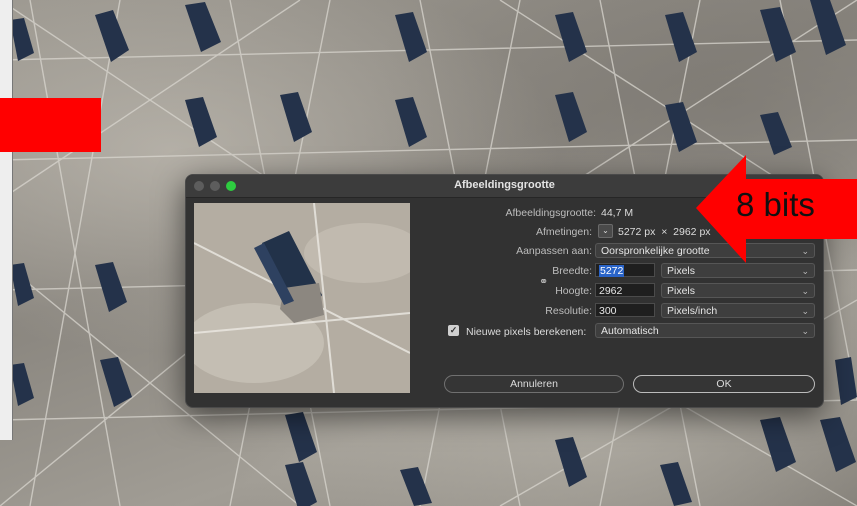 This screenshot has width=857, height=506. What do you see at coordinates (563, 232) in the screenshot?
I see `dimensions-label: Afmetingen:` at bounding box center [563, 232].